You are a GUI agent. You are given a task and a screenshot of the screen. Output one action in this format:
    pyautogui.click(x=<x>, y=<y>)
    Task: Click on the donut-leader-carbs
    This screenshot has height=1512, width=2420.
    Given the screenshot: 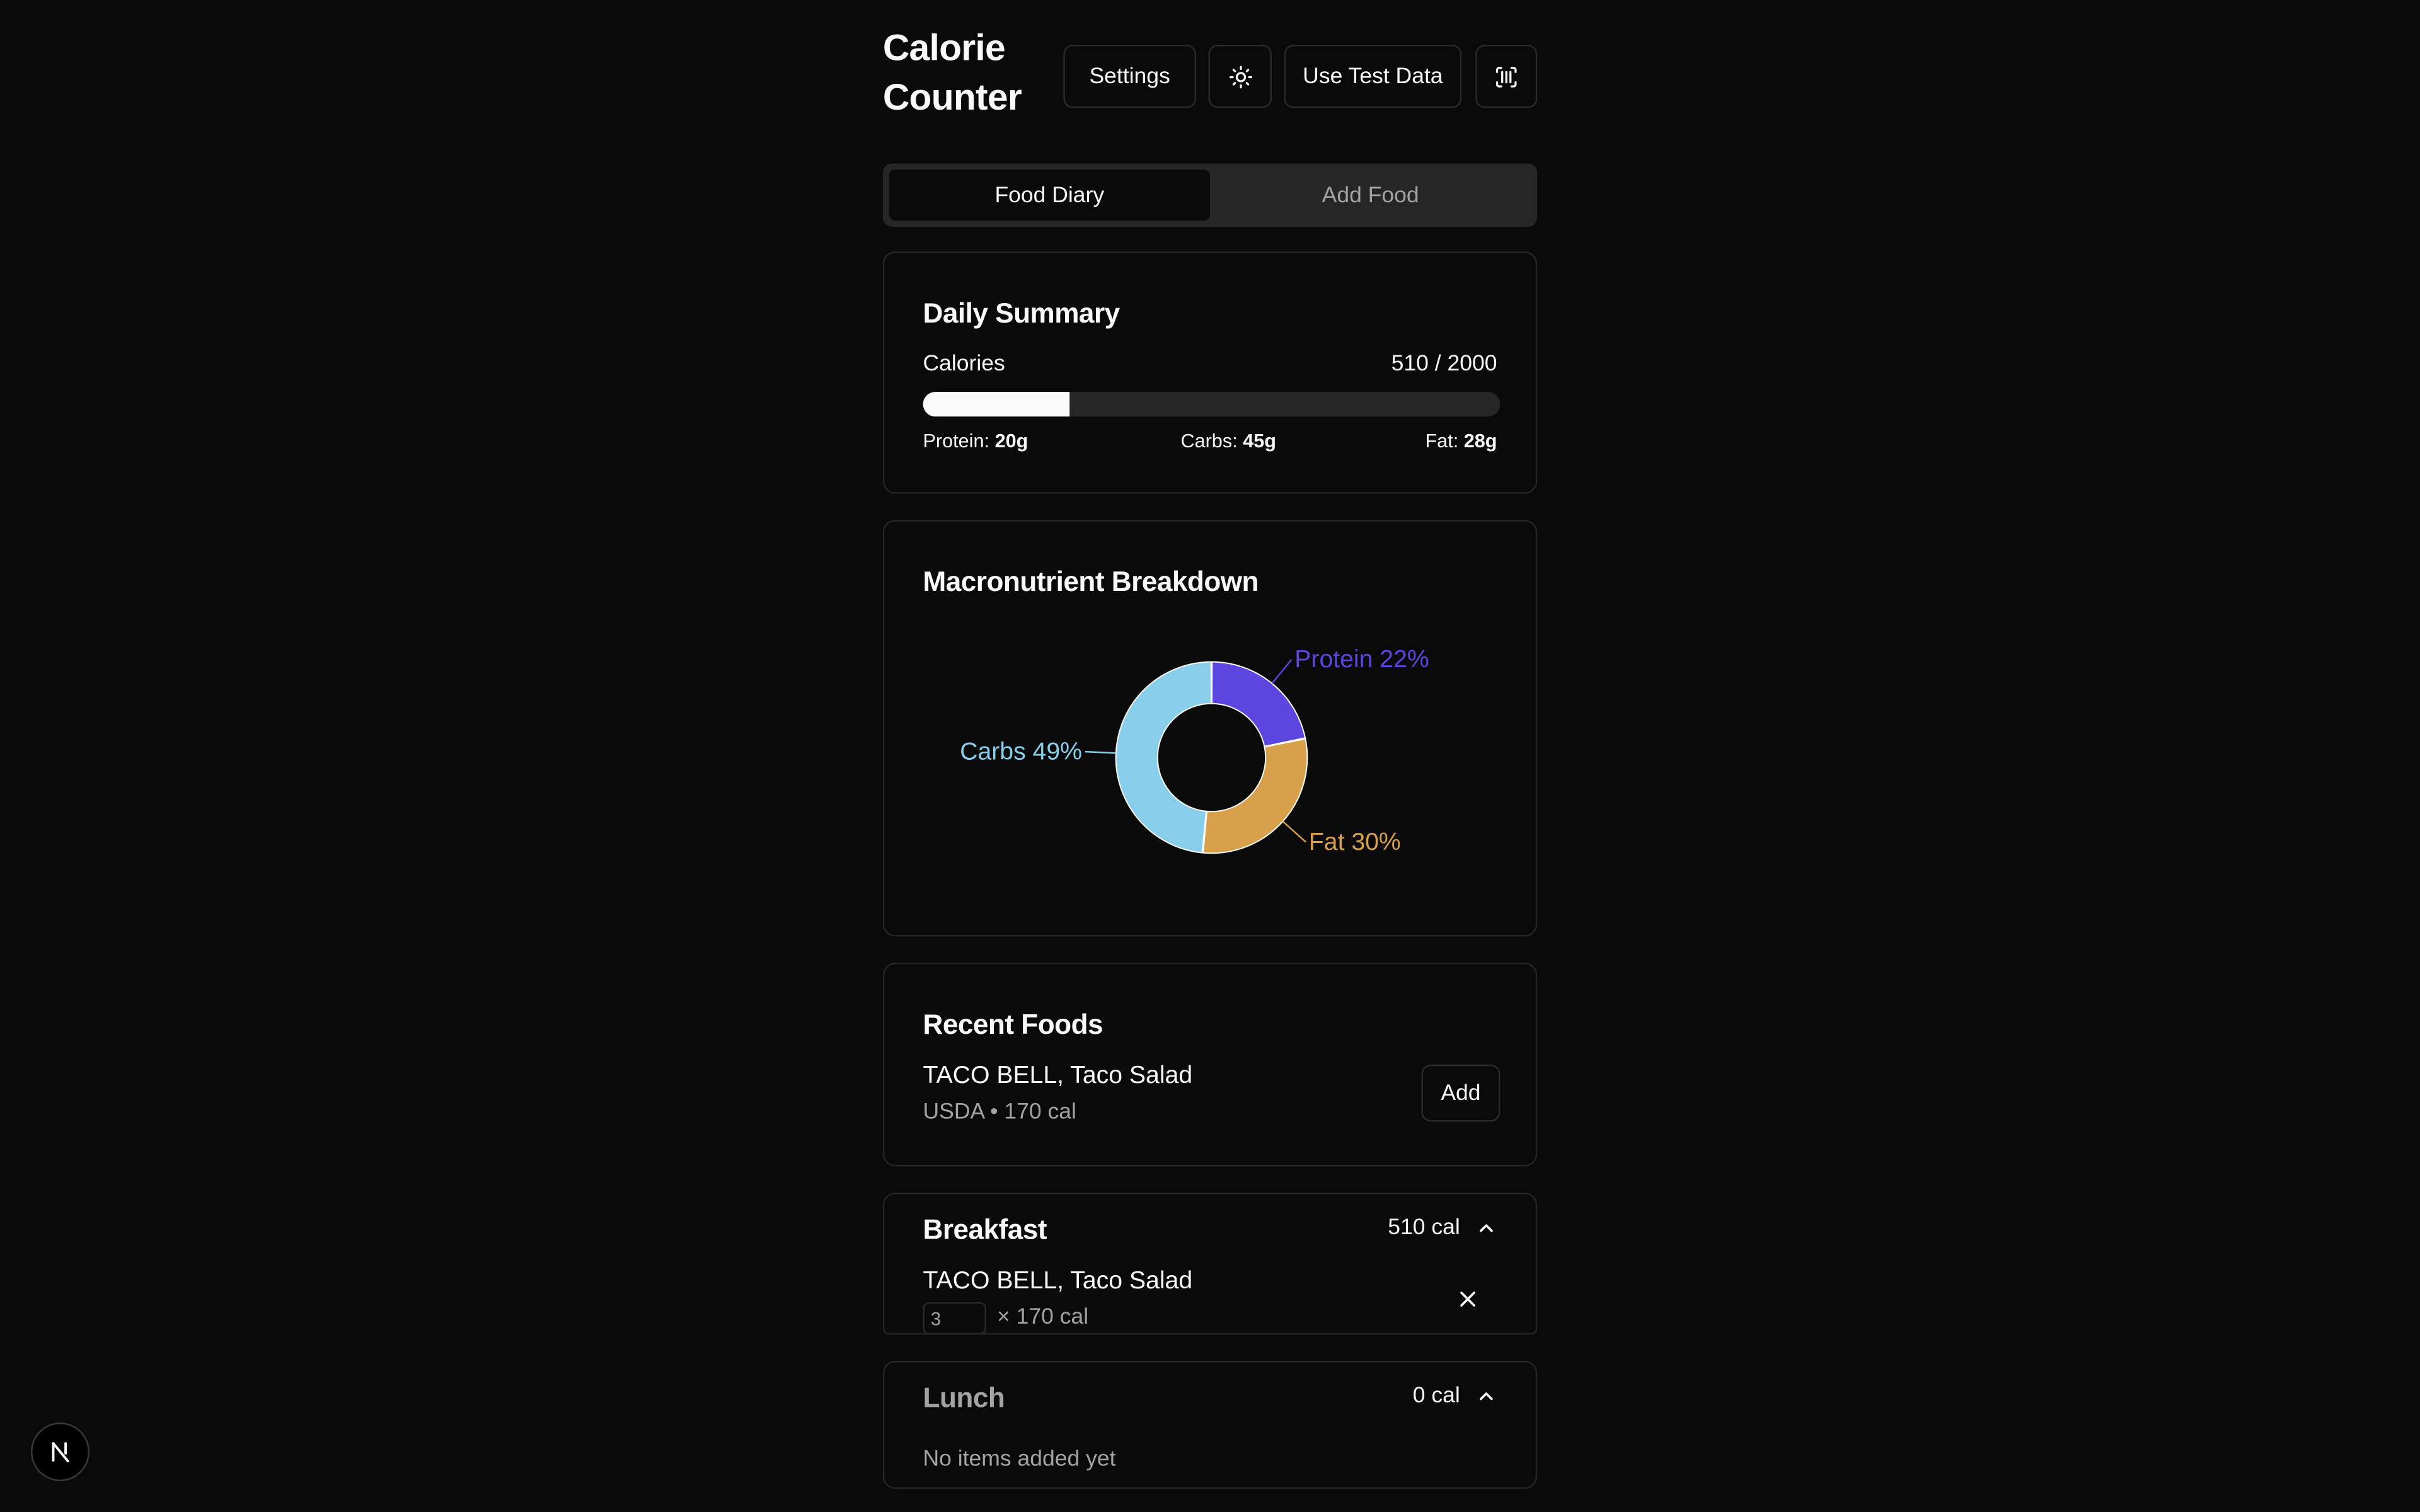 What is the action you would take?
    pyautogui.click(x=1100, y=752)
    